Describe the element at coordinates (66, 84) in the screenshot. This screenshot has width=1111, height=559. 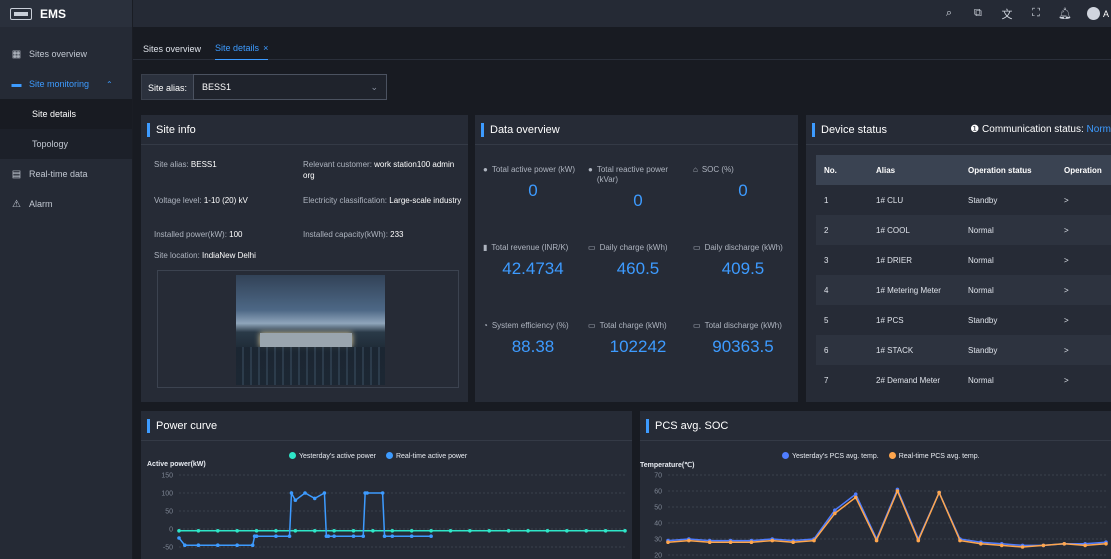
I see `sidebar-item-site-monitoring: ▬ Site monitoring ⌃` at that location.